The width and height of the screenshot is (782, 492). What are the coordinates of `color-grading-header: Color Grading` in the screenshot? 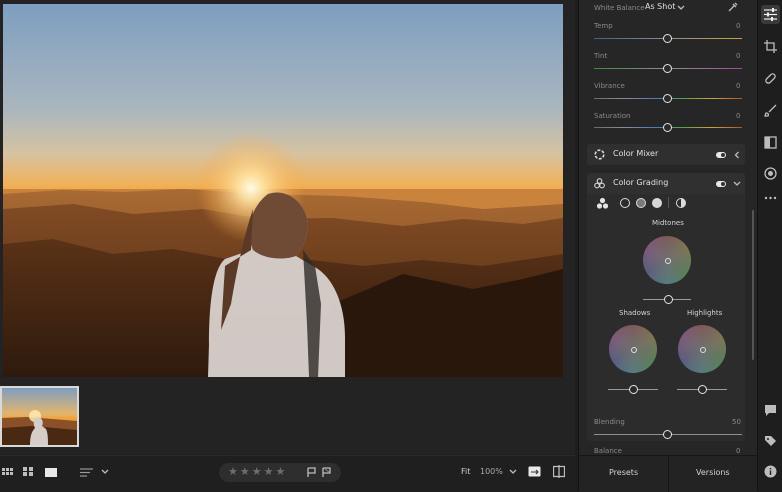 It's located at (666, 183).